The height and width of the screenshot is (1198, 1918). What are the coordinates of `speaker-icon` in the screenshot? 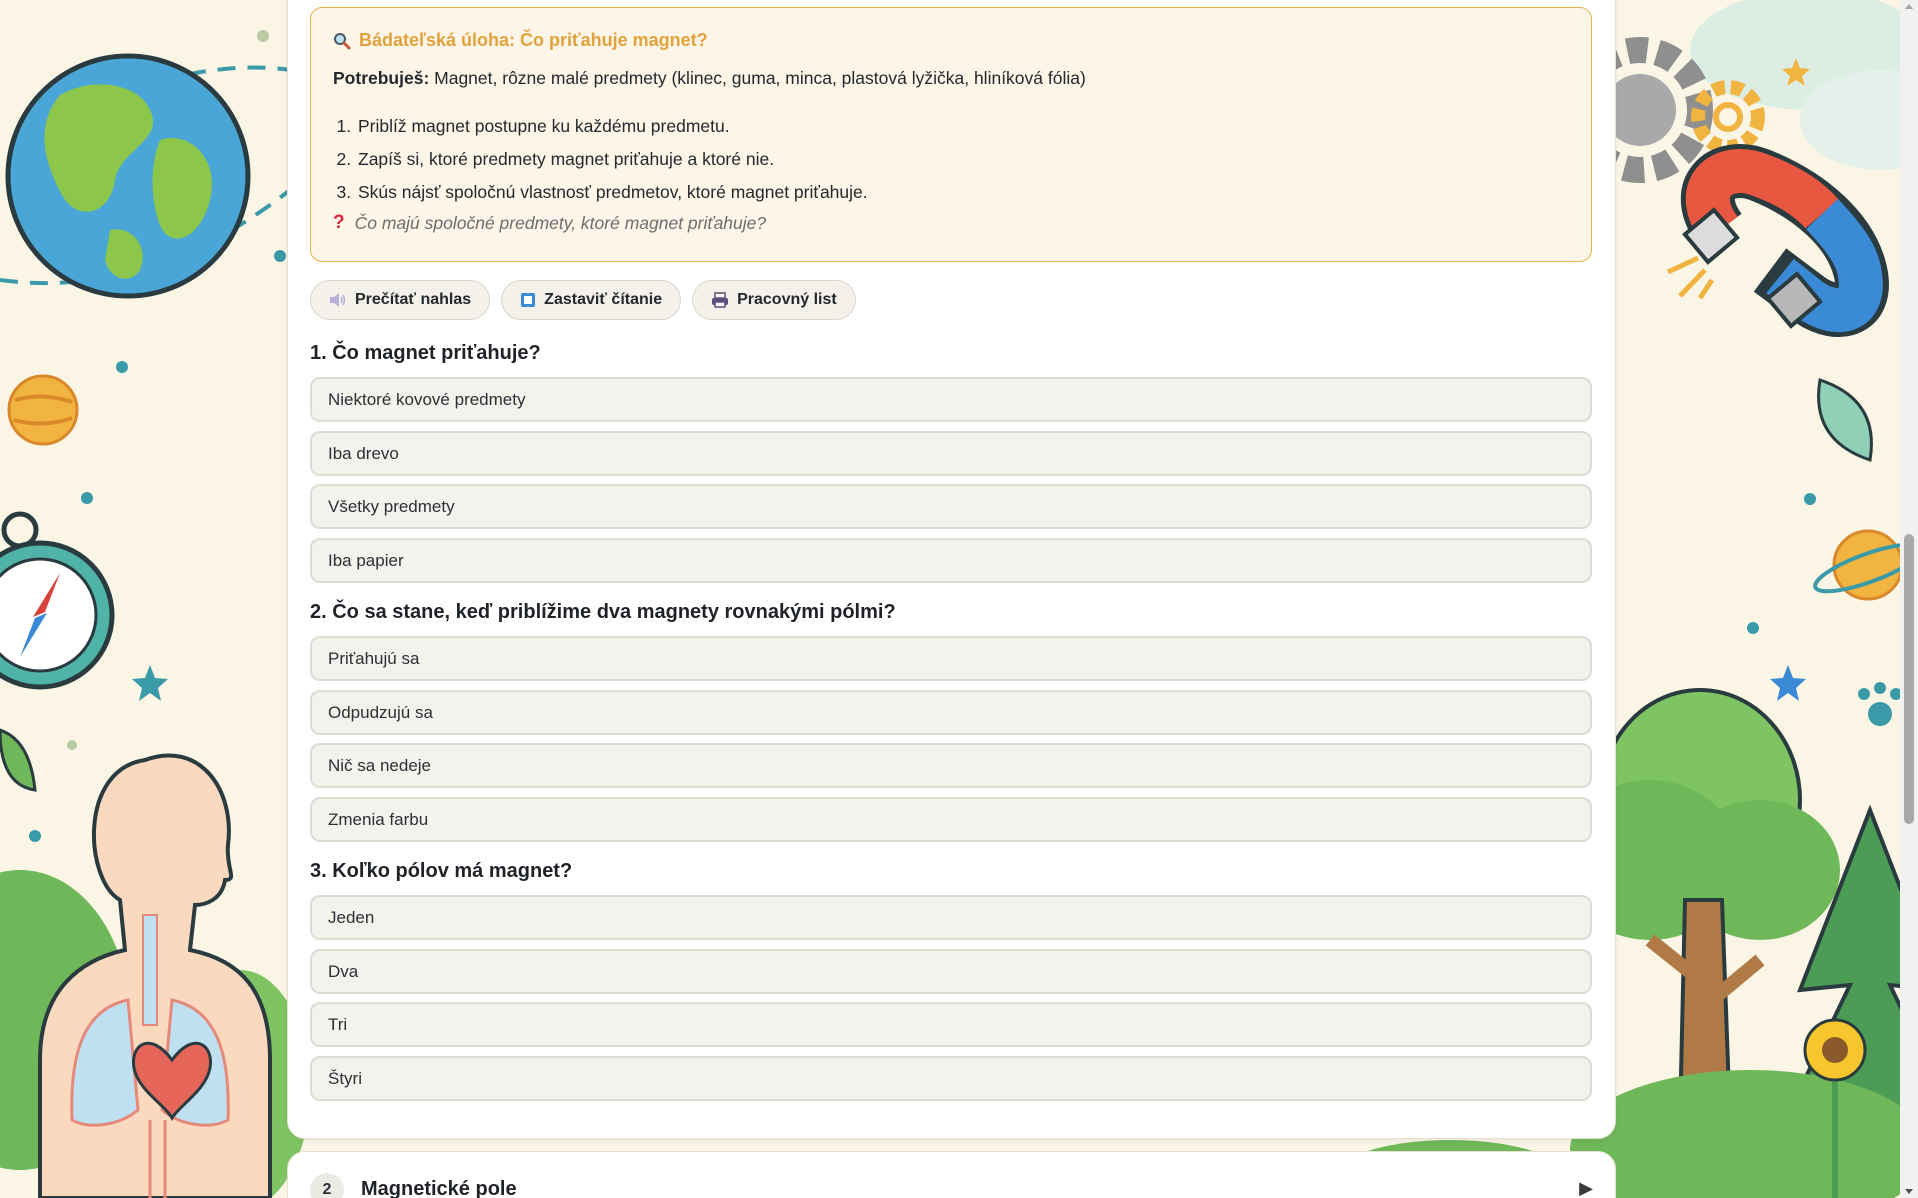 It's located at (338, 300).